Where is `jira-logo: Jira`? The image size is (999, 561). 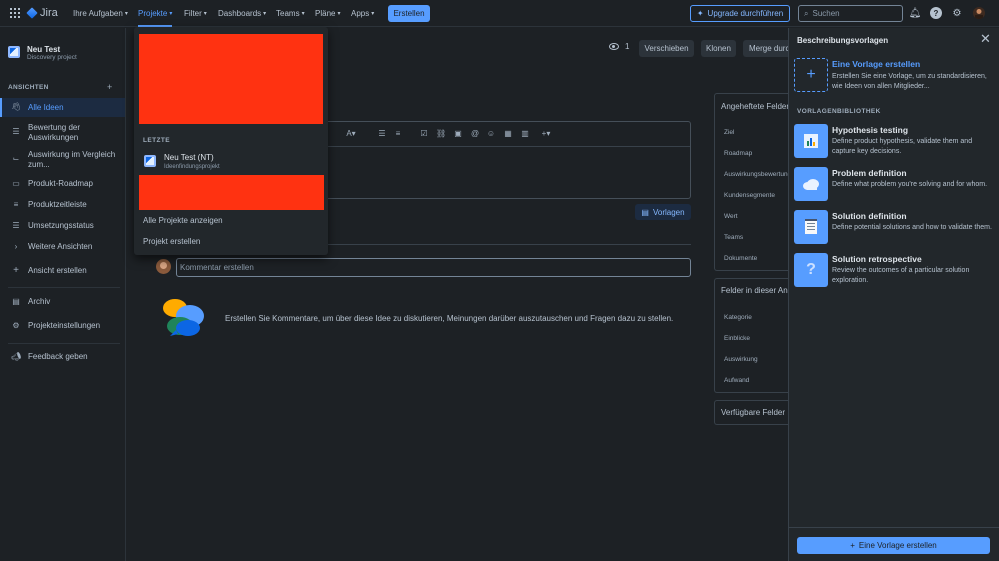
jira-logo: Jira is located at coordinates (42, 13).